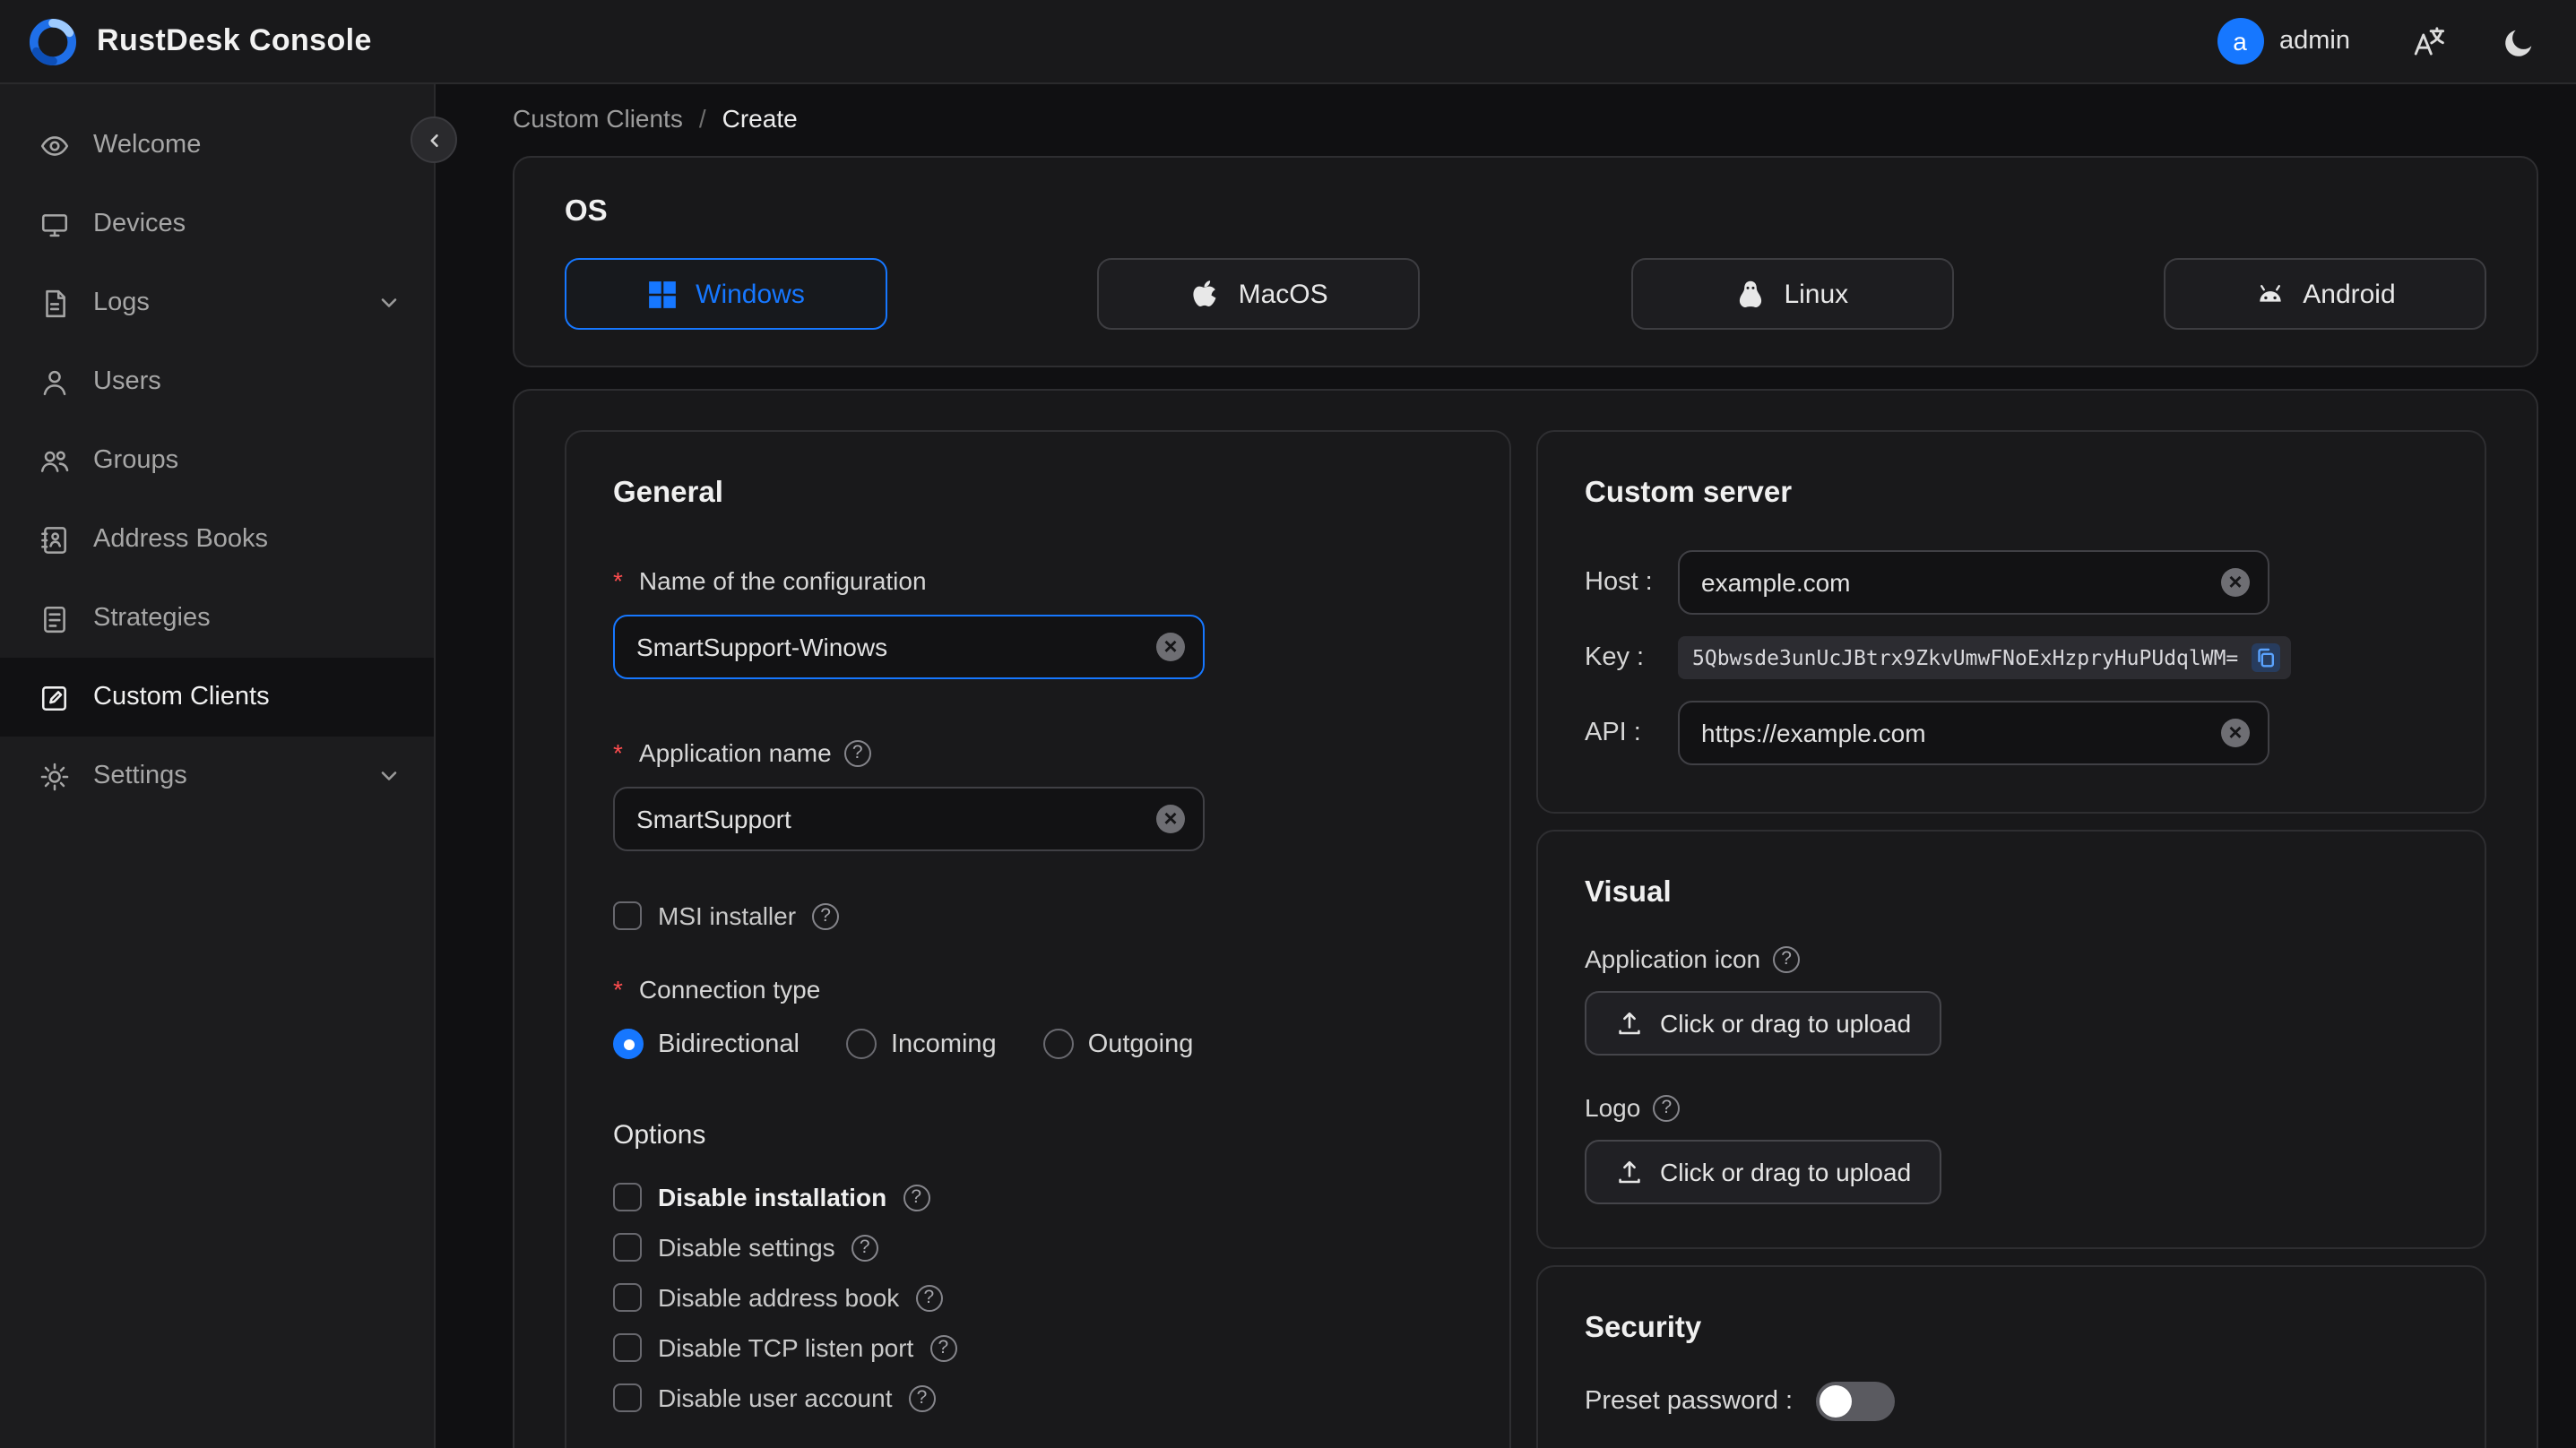 The height and width of the screenshot is (1448, 2576). I want to click on logo-label: Logo, so click(2011, 1107).